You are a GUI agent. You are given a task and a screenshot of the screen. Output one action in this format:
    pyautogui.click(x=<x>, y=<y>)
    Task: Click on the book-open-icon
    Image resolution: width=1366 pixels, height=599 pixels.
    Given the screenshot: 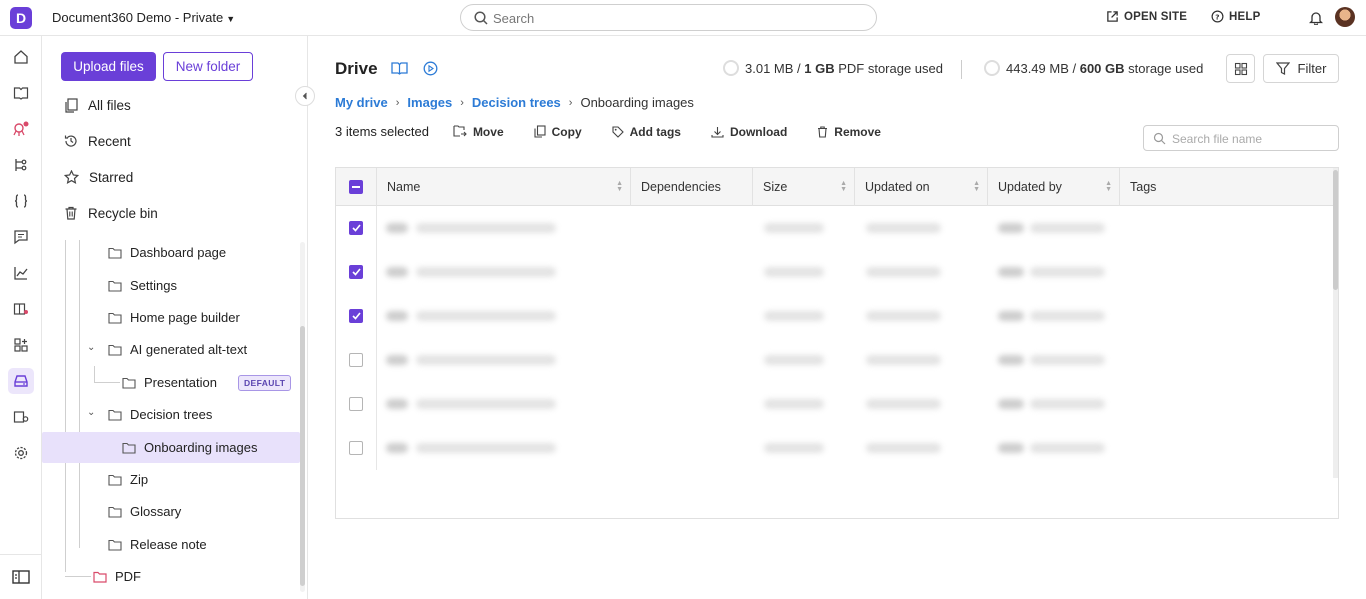 What is the action you would take?
    pyautogui.click(x=399, y=68)
    